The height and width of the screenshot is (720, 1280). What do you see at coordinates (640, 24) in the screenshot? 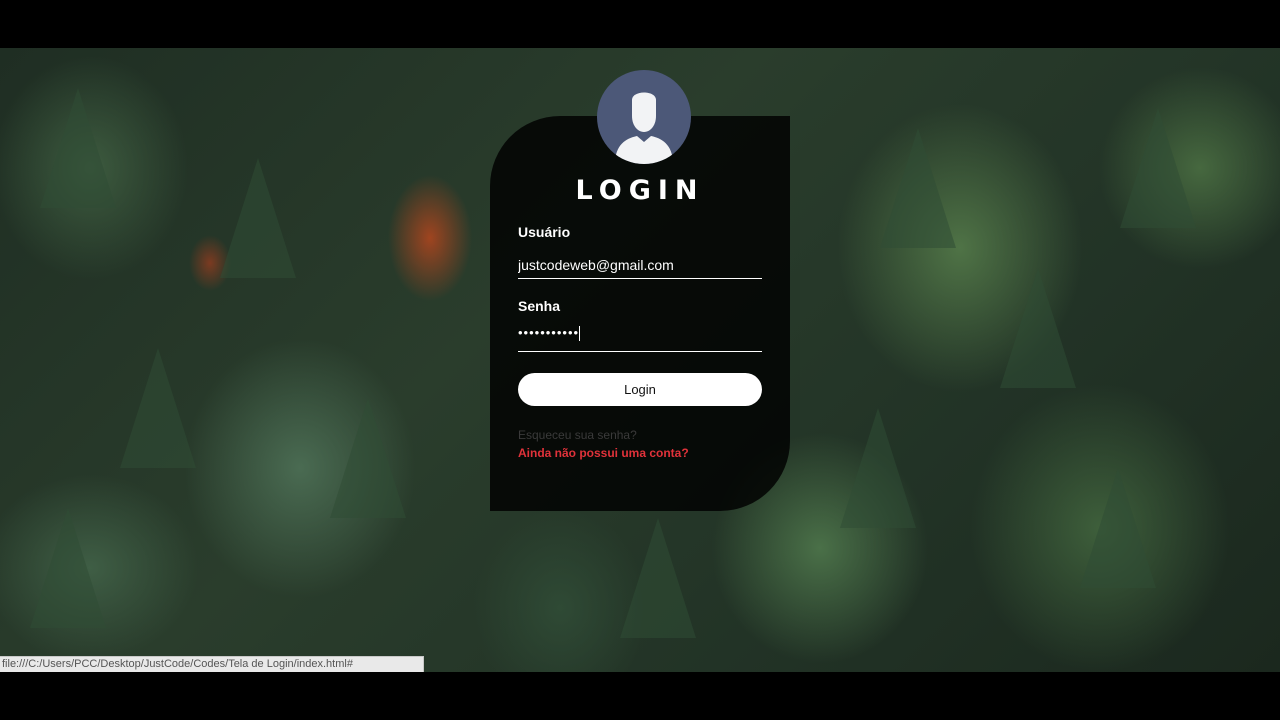
I see `letterbox-top` at bounding box center [640, 24].